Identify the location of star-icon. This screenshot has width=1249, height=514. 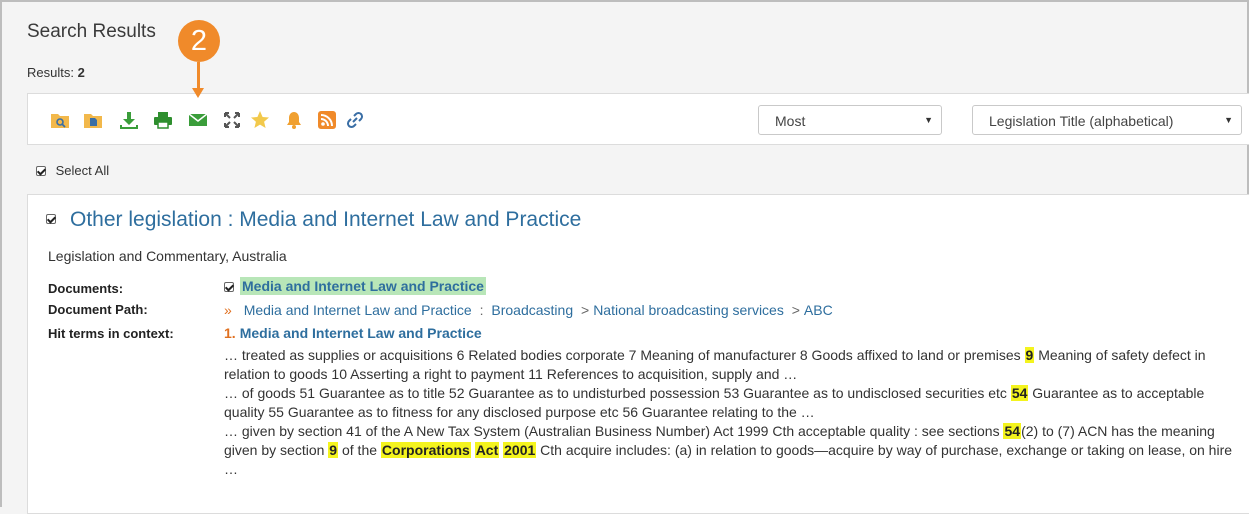
(260, 120).